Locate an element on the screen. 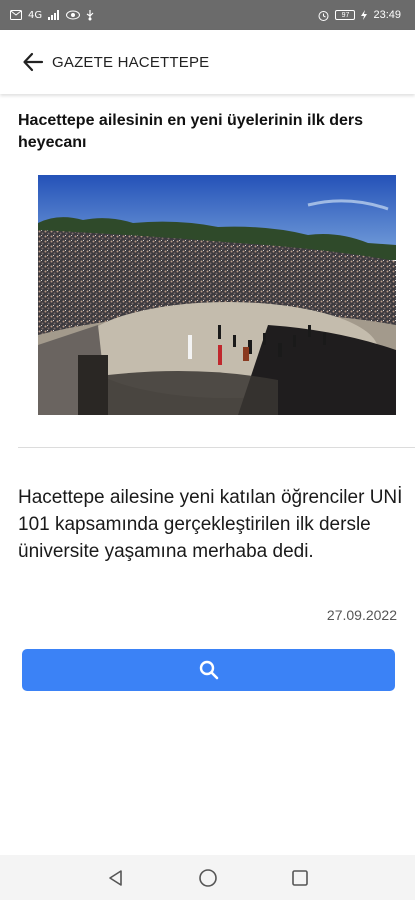 This screenshot has width=415, height=900. status-right: 97 23:49 is located at coordinates (359, 15).